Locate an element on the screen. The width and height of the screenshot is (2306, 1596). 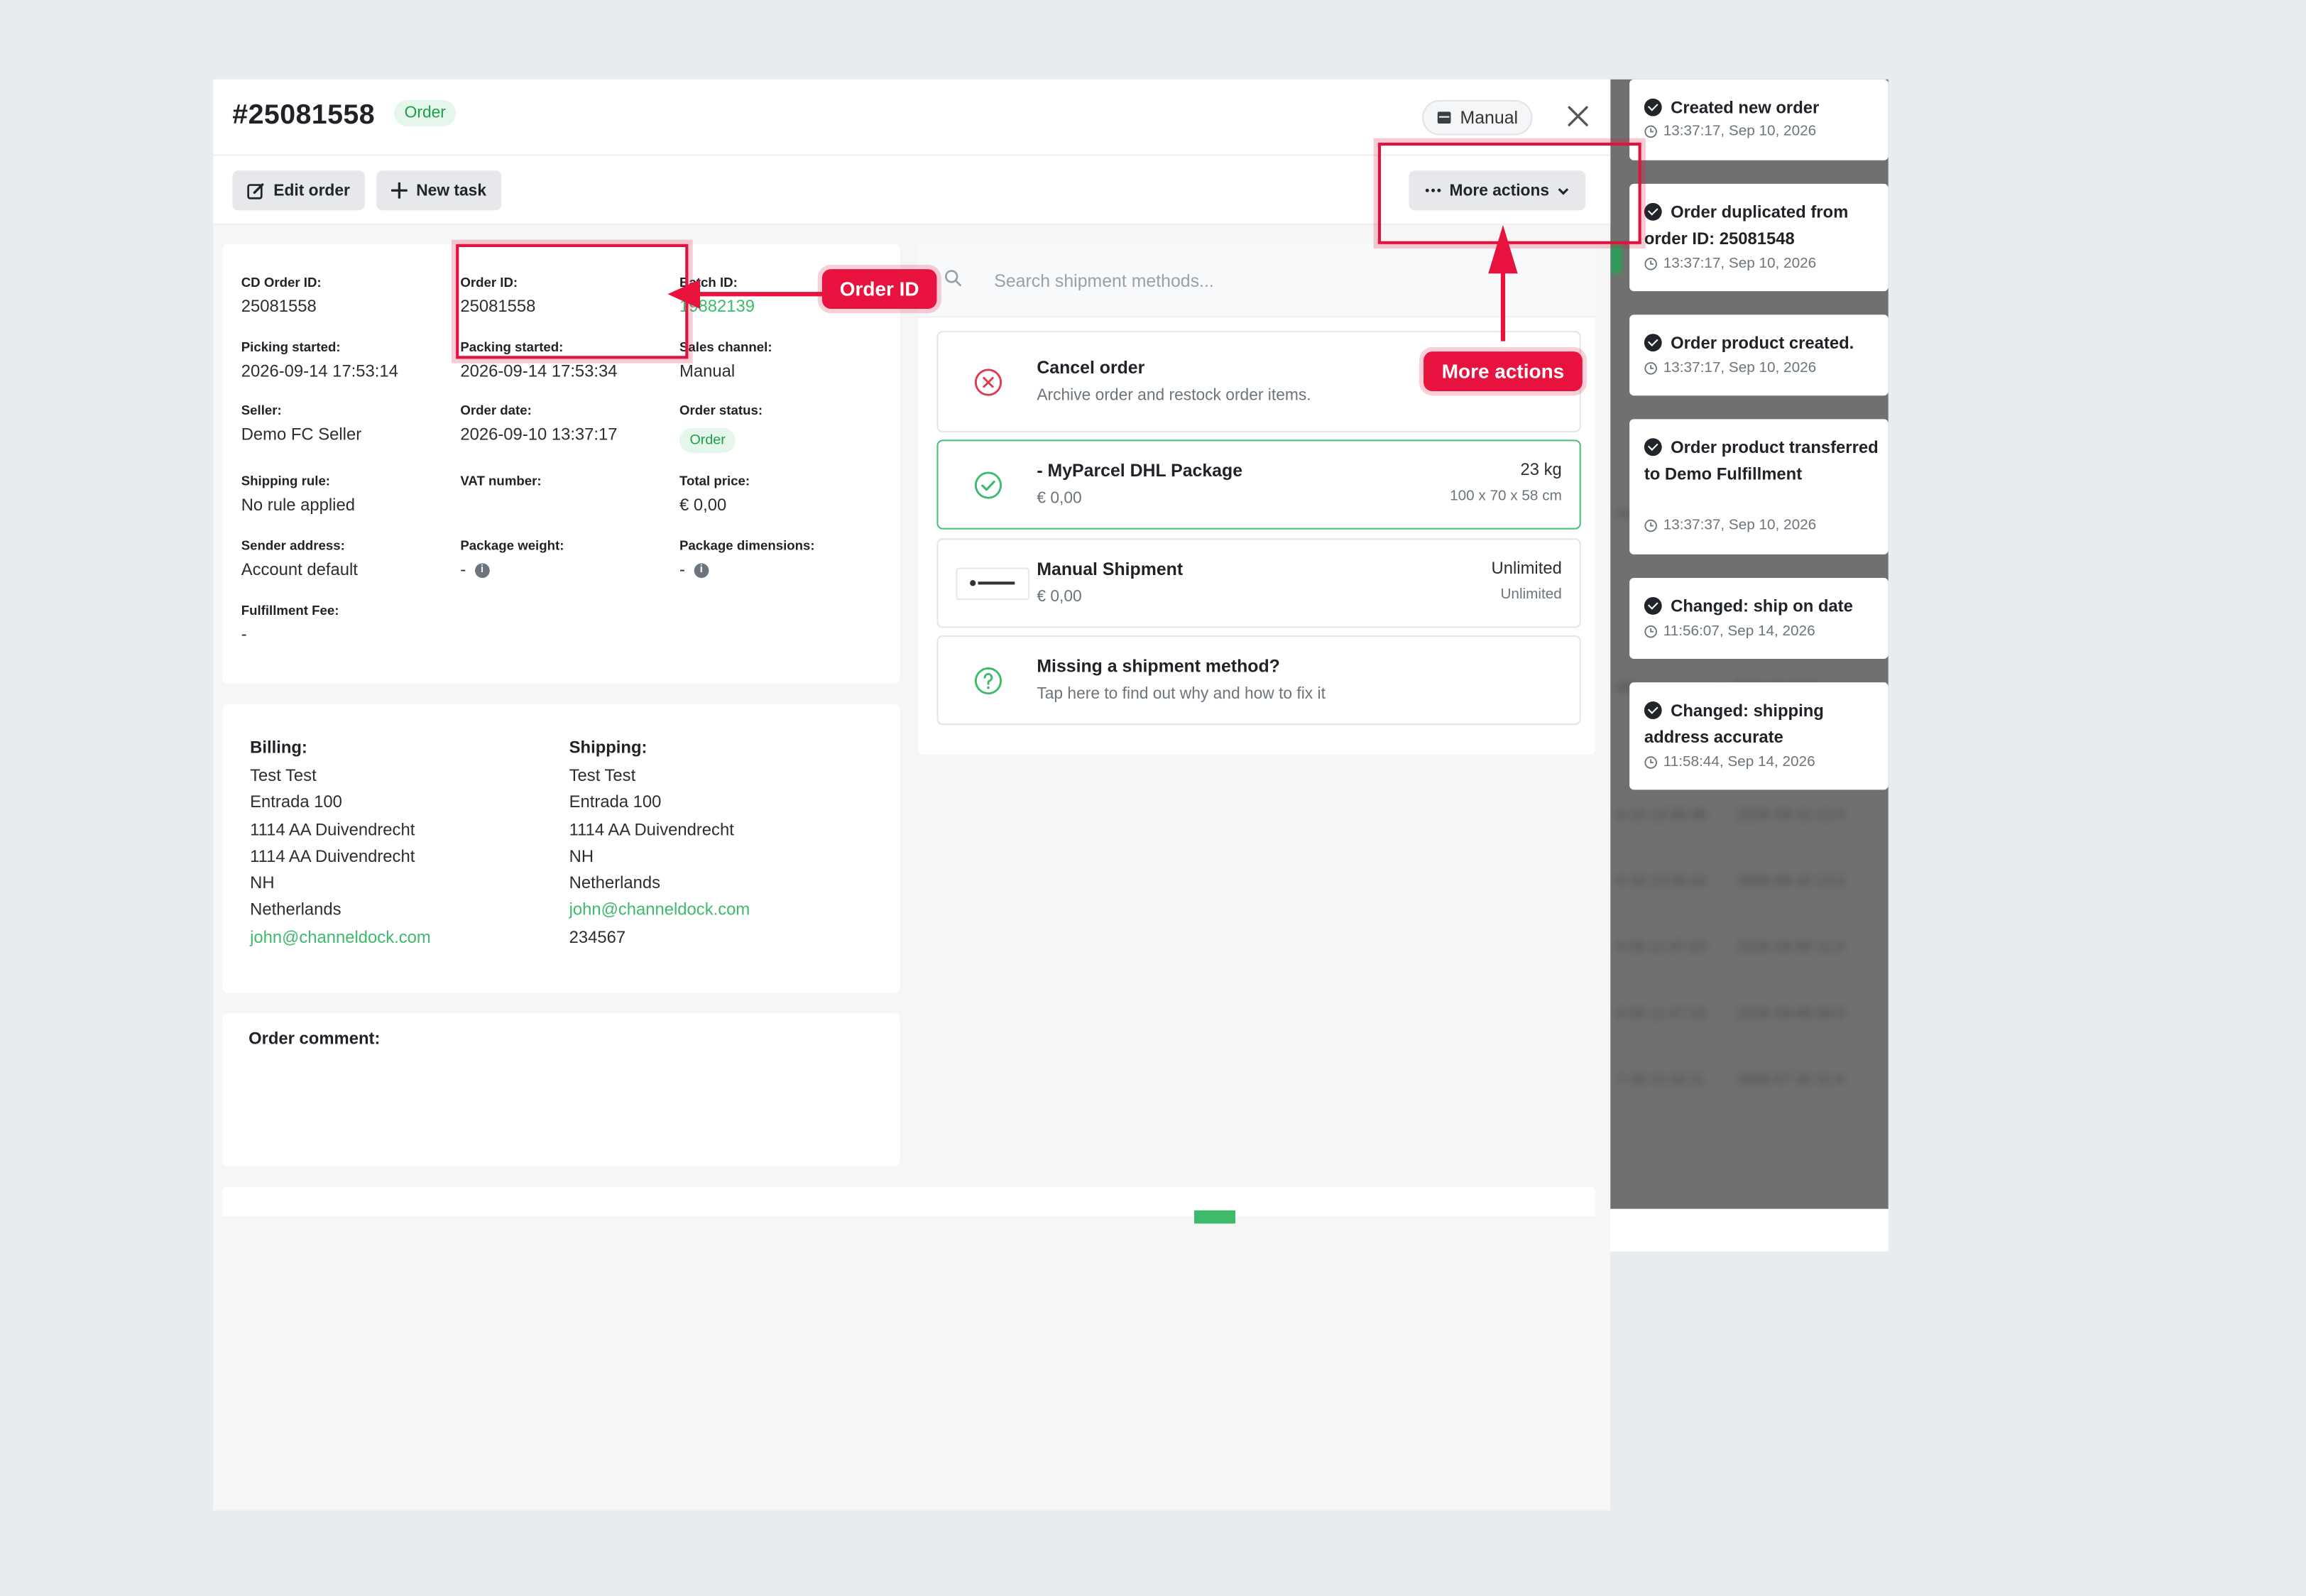
new-task-button: New task is located at coordinates (438, 190).